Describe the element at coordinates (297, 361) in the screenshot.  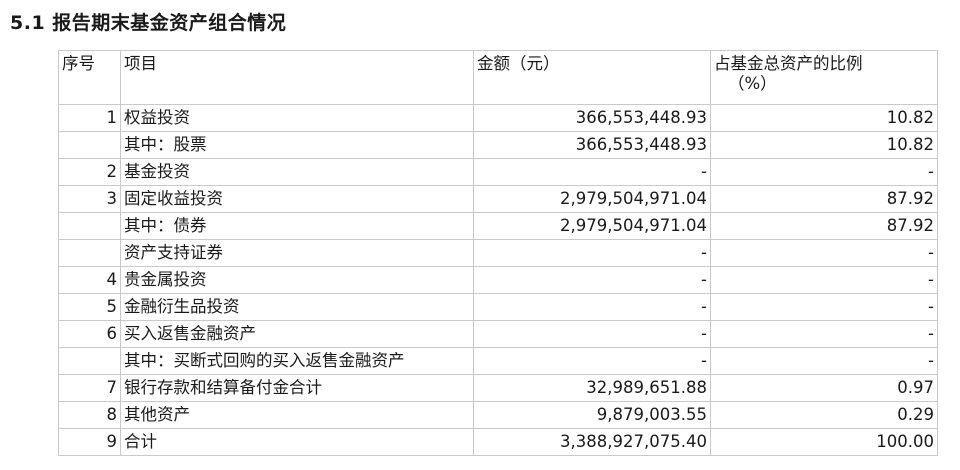
I see `row-item: 其中：买断式回购的买入返售金融资产` at that location.